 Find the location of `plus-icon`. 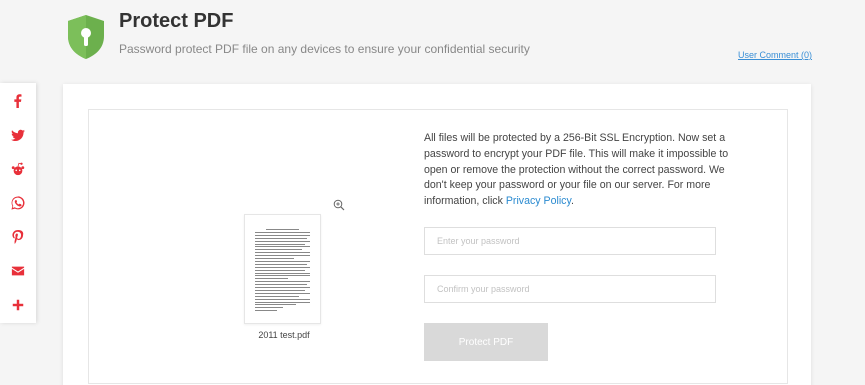

plus-icon is located at coordinates (18, 305).